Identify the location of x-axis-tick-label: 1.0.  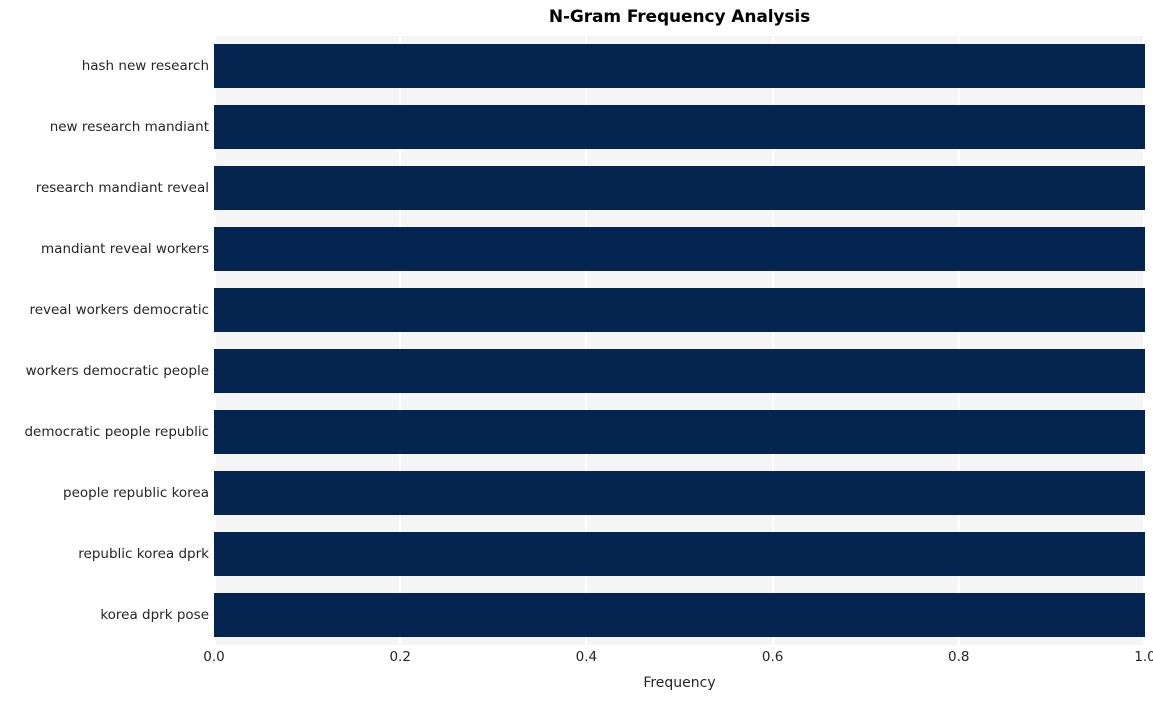
(1143, 657).